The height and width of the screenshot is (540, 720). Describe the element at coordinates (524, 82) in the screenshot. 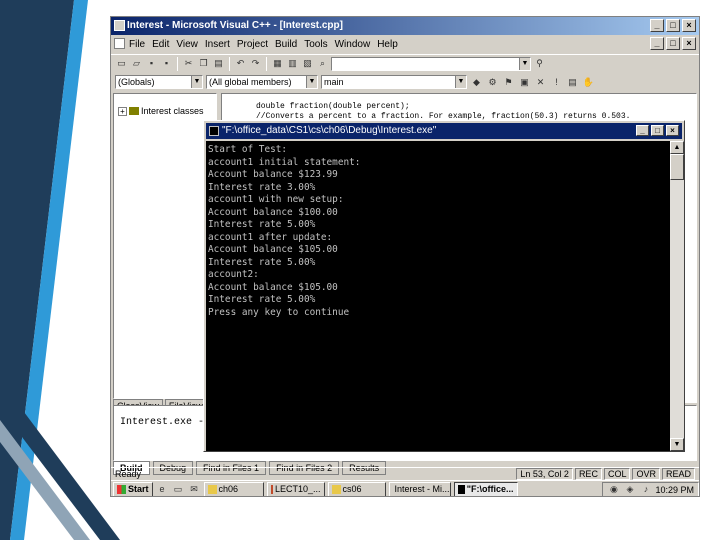

I see `build-all-icon: ▣` at that location.